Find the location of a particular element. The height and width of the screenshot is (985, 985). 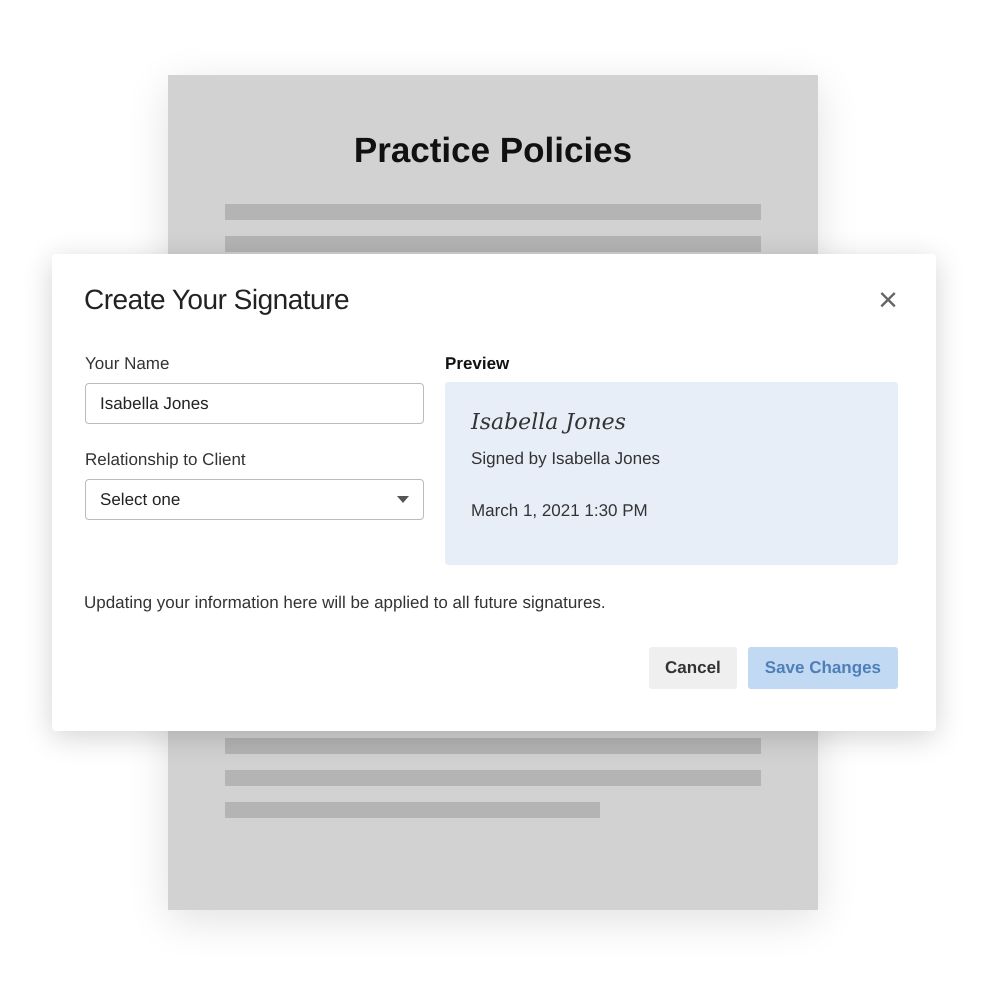

signed-by-text: Signed by Isabella Jones is located at coordinates (566, 459).